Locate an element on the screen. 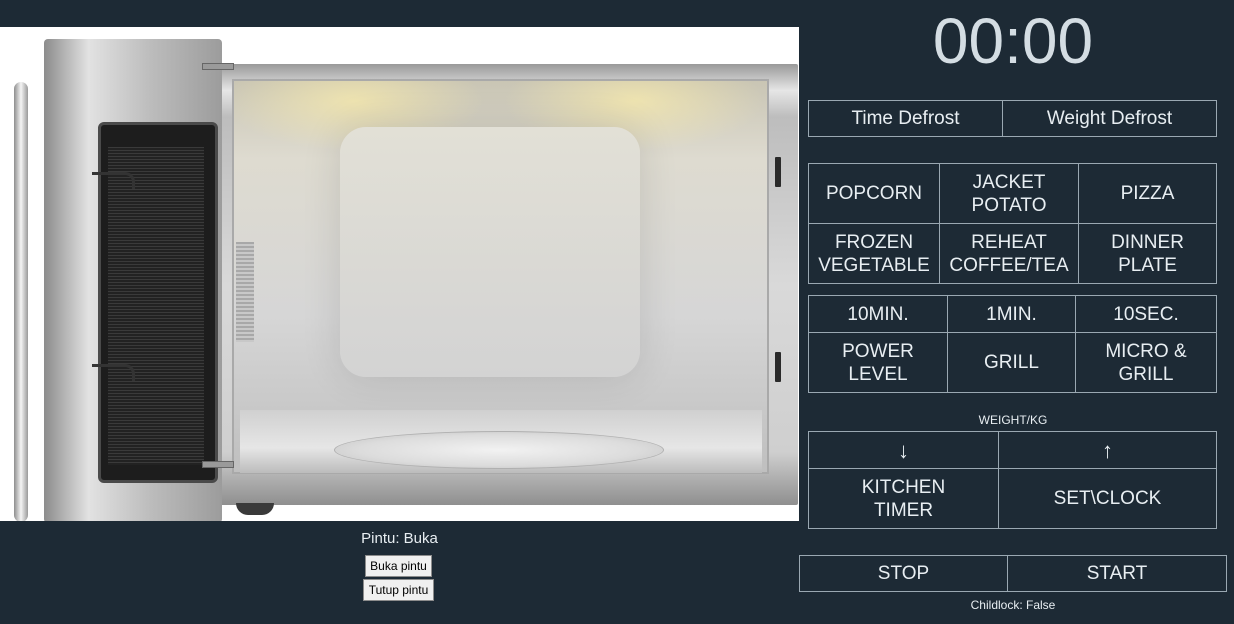  stop-button: STOP is located at coordinates (903, 573).